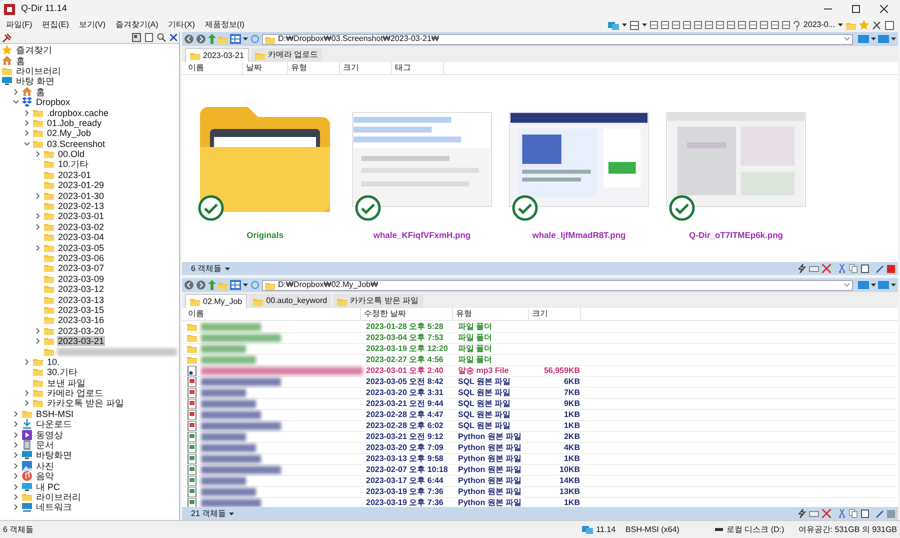  I want to click on tree-item: 2023-01-29, so click(81, 185).